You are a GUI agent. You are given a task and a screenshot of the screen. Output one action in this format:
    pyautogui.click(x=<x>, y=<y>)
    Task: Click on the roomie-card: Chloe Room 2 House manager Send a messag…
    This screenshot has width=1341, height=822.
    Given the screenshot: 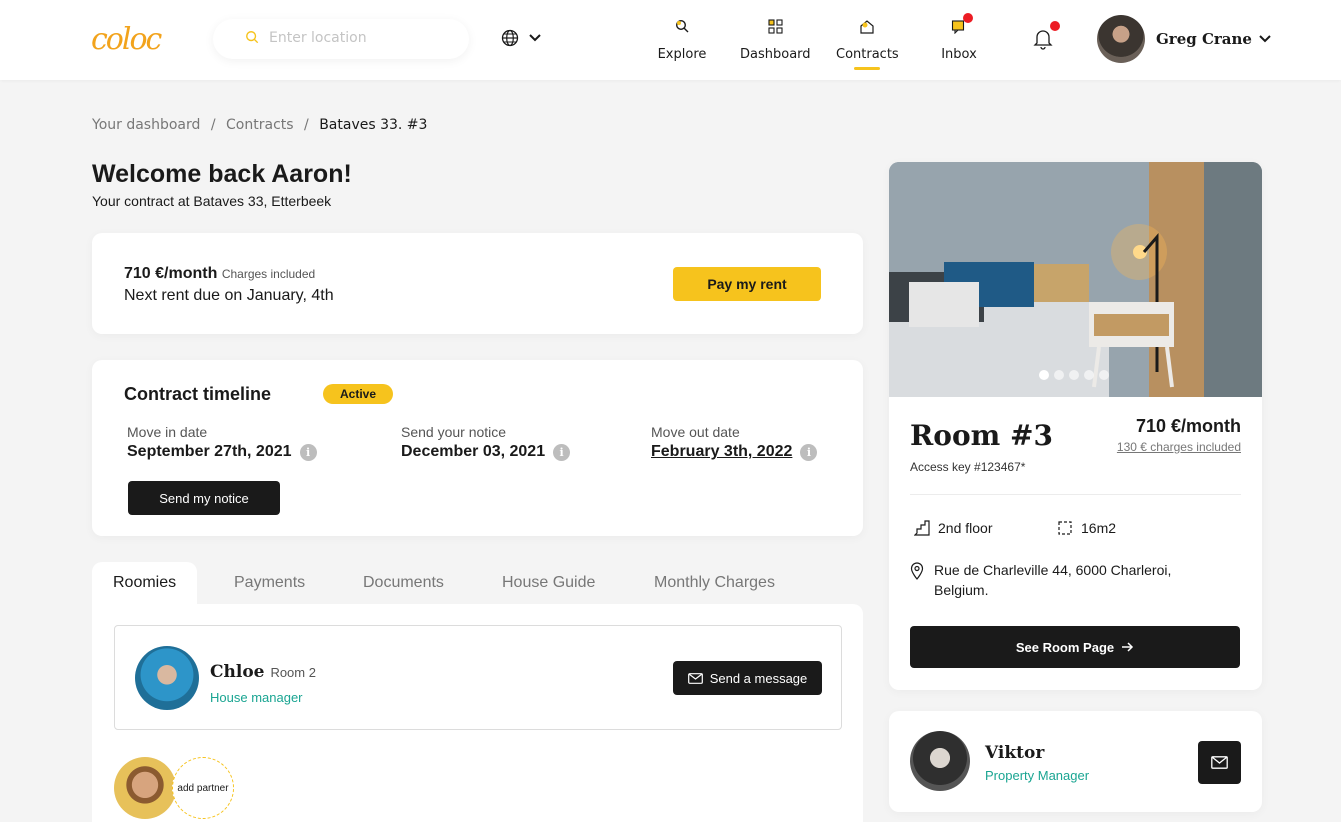 What is the action you would take?
    pyautogui.click(x=478, y=677)
    